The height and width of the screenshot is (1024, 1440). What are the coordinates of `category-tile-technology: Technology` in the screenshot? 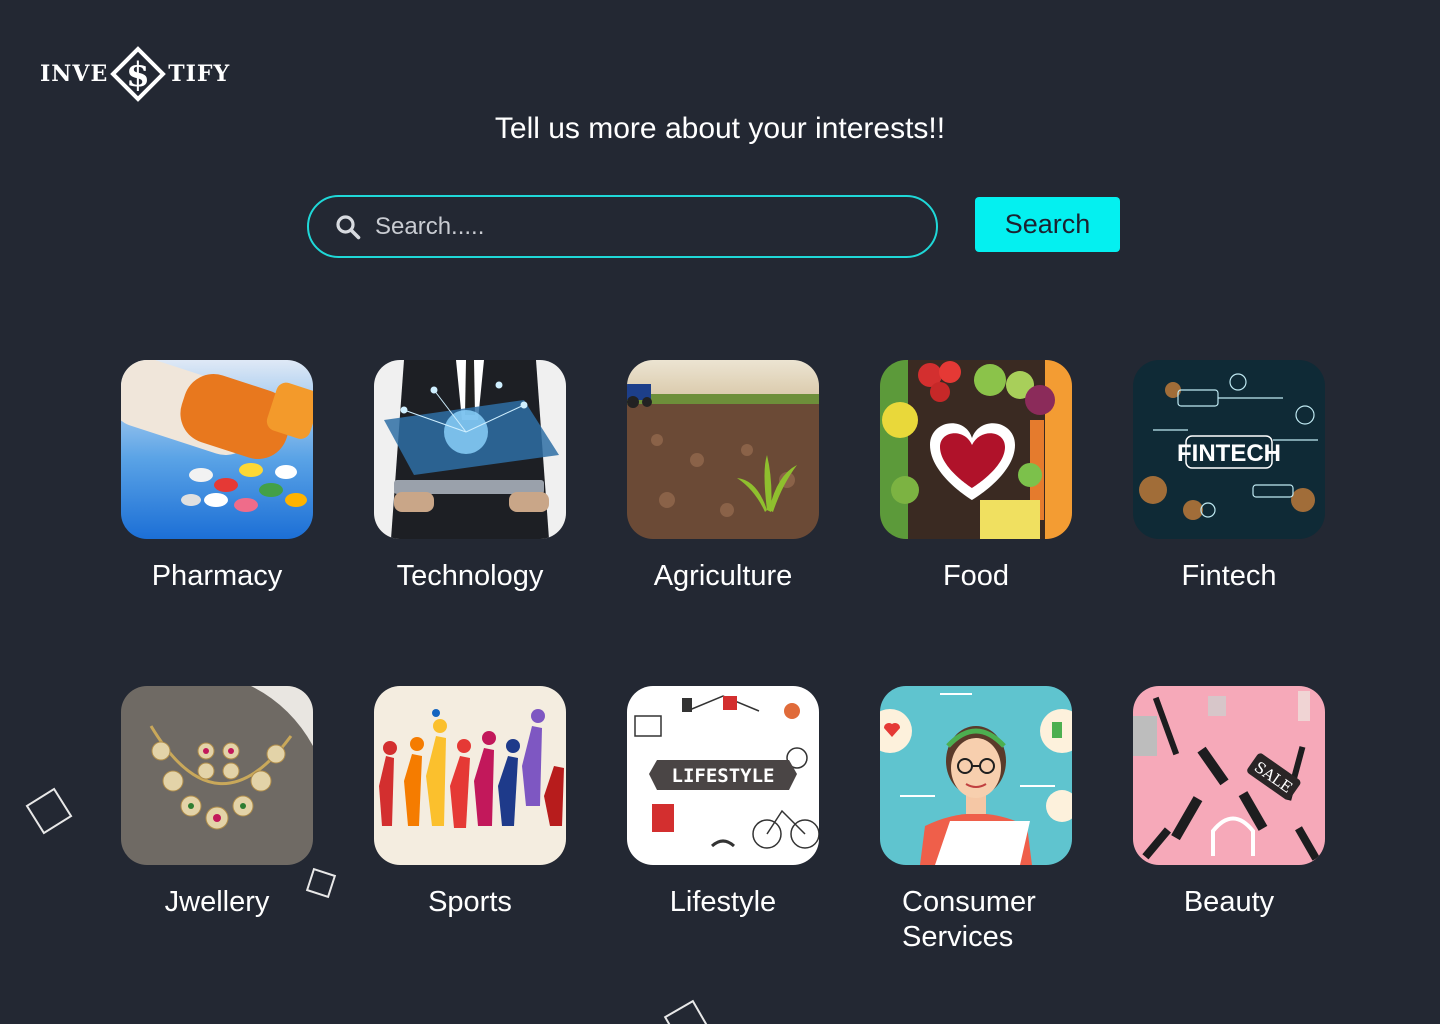 It's located at (470, 477).